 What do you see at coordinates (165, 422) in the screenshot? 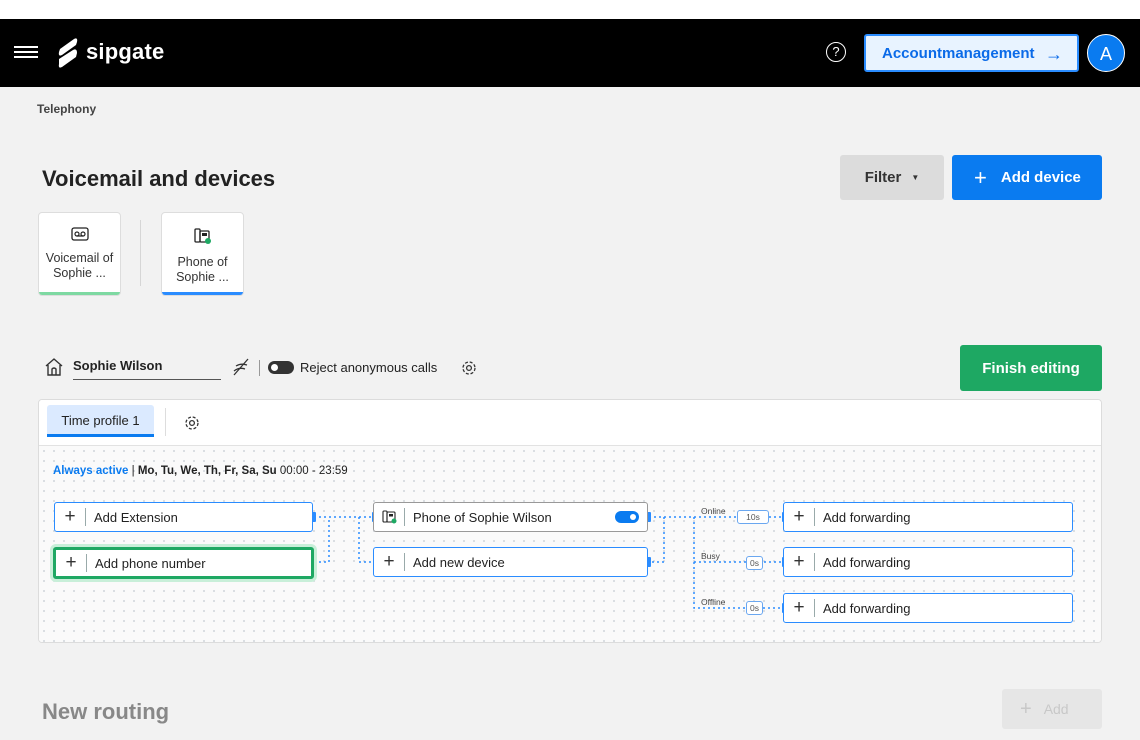
I see `tab-divider` at bounding box center [165, 422].